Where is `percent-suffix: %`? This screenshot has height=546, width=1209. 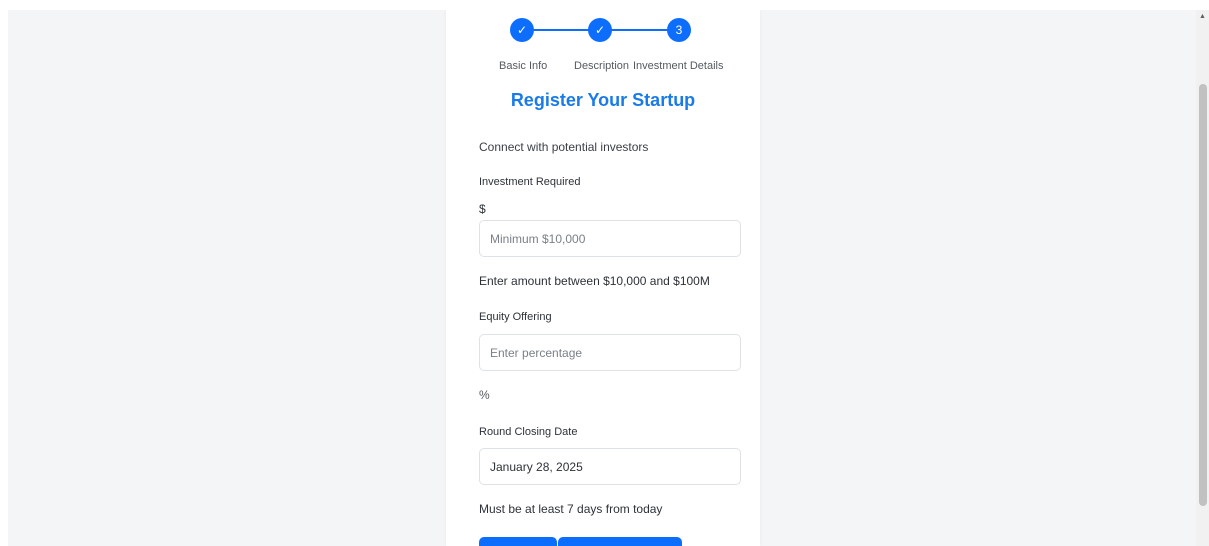
percent-suffix: % is located at coordinates (484, 395).